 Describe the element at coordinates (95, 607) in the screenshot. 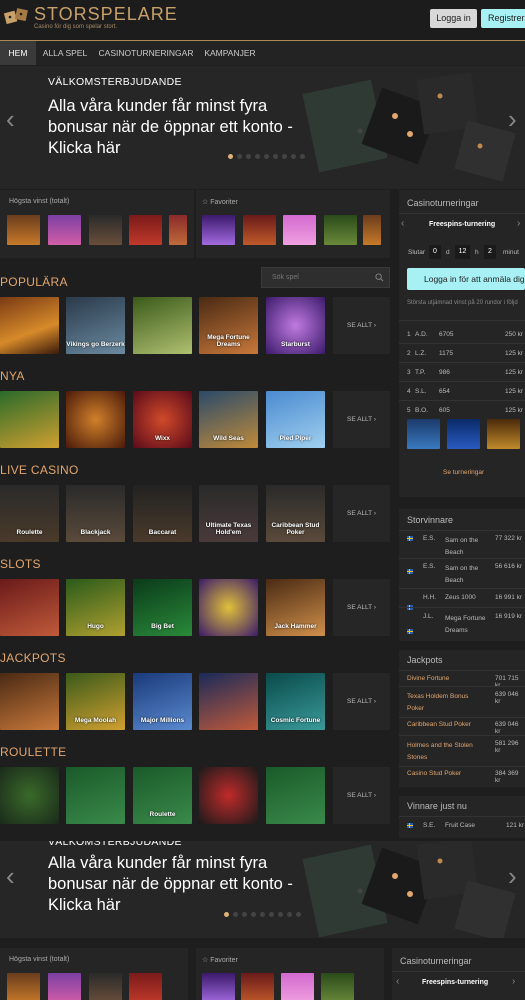

I see `game-tile: Hugo` at that location.